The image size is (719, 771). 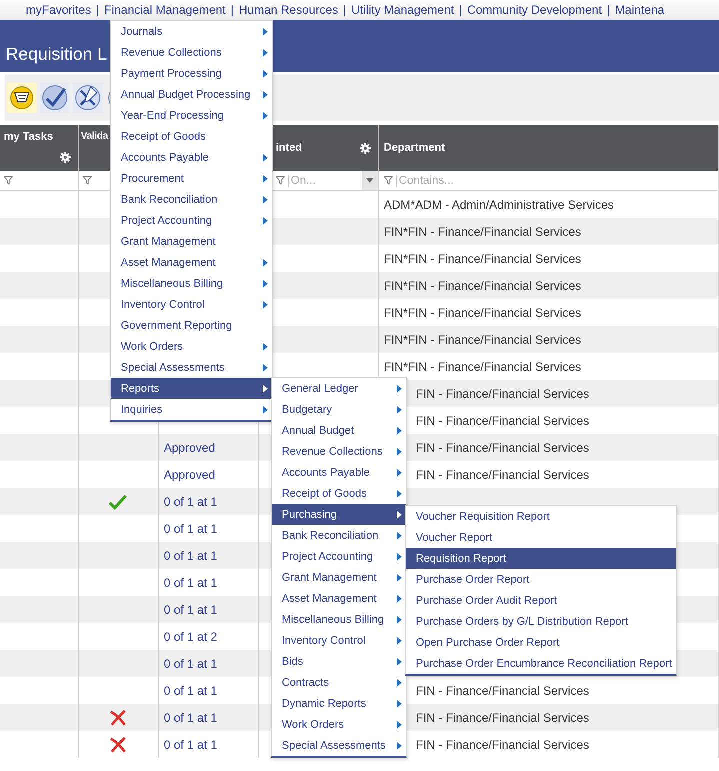 What do you see at coordinates (541, 537) in the screenshot?
I see `menu-item: Voucher Report` at bounding box center [541, 537].